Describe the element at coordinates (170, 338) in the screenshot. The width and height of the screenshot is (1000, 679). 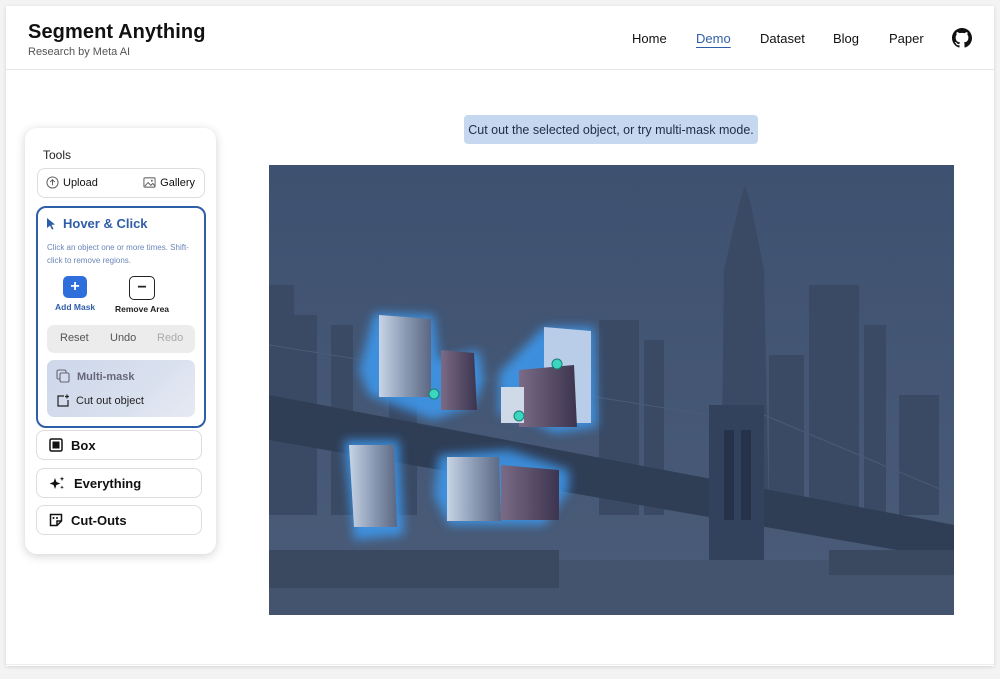
I see `redo-button: Redo` at that location.